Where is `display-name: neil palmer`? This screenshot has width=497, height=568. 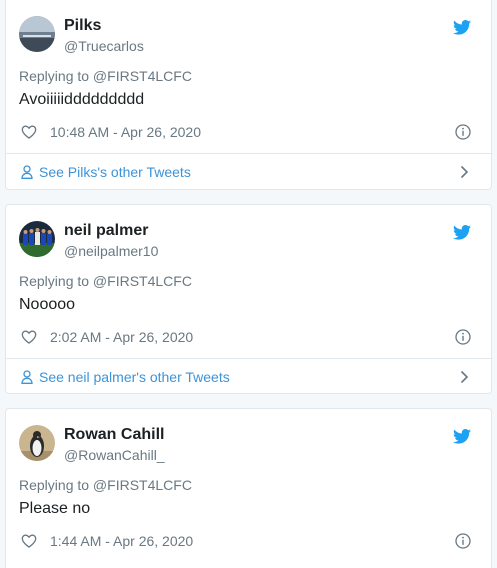
display-name: neil palmer is located at coordinates (106, 231).